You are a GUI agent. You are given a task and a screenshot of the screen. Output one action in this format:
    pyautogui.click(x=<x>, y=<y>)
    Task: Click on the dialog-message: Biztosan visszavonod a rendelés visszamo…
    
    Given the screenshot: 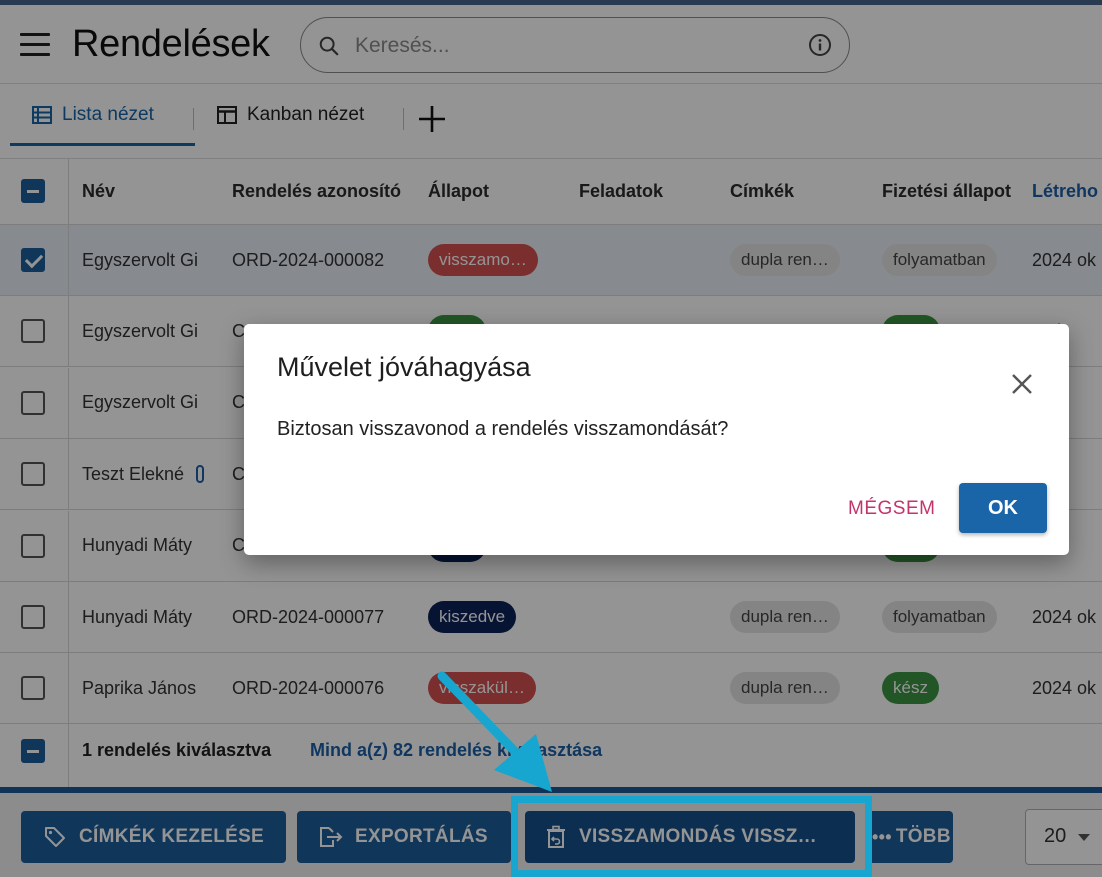 What is the action you would take?
    pyautogui.click(x=503, y=429)
    